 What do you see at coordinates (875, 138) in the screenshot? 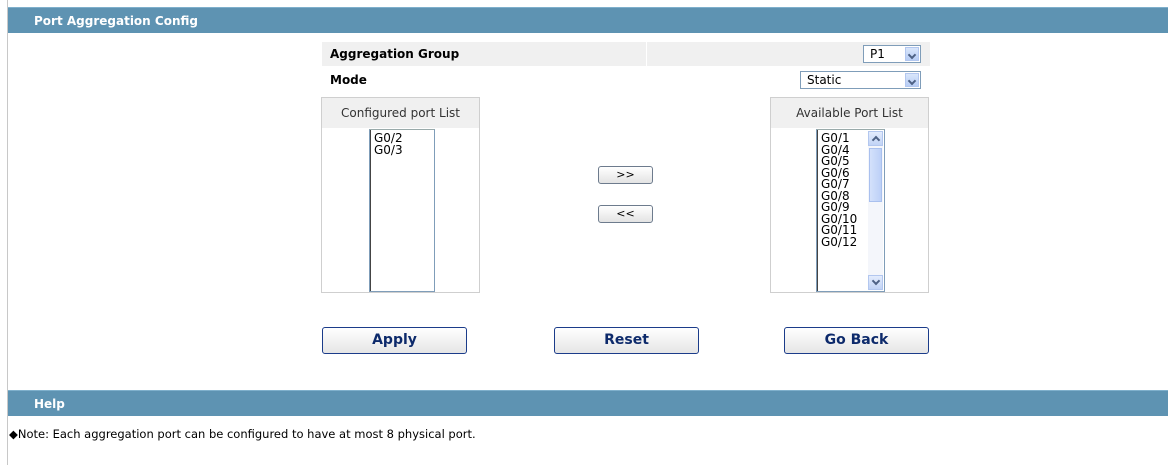
I see `scroll-up-icon` at bounding box center [875, 138].